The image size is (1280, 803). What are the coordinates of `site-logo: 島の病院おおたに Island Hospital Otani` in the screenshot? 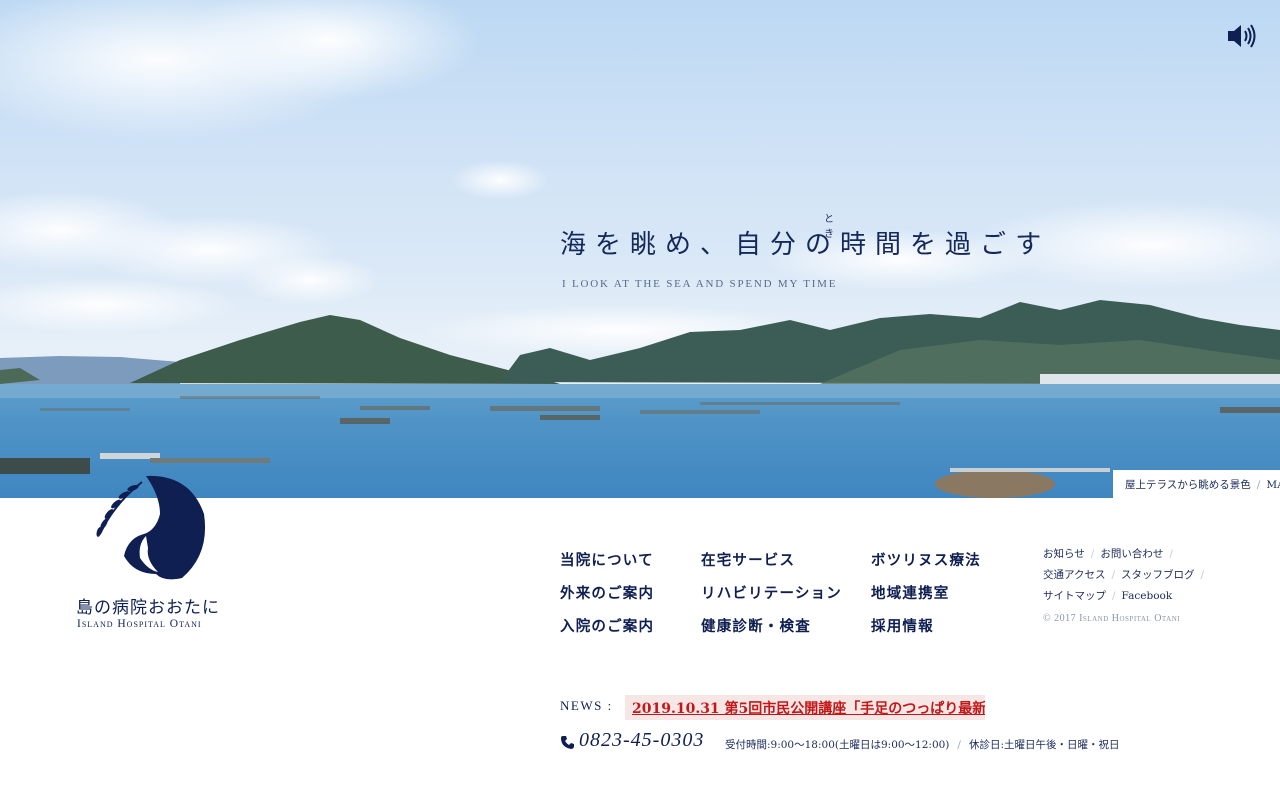 It's located at (149, 554).